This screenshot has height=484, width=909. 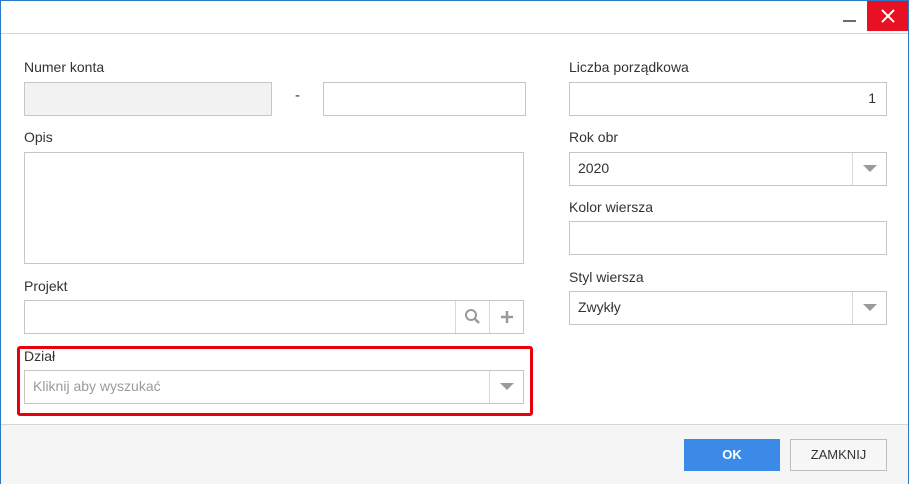 What do you see at coordinates (40, 356) in the screenshot?
I see `department-label: Dział` at bounding box center [40, 356].